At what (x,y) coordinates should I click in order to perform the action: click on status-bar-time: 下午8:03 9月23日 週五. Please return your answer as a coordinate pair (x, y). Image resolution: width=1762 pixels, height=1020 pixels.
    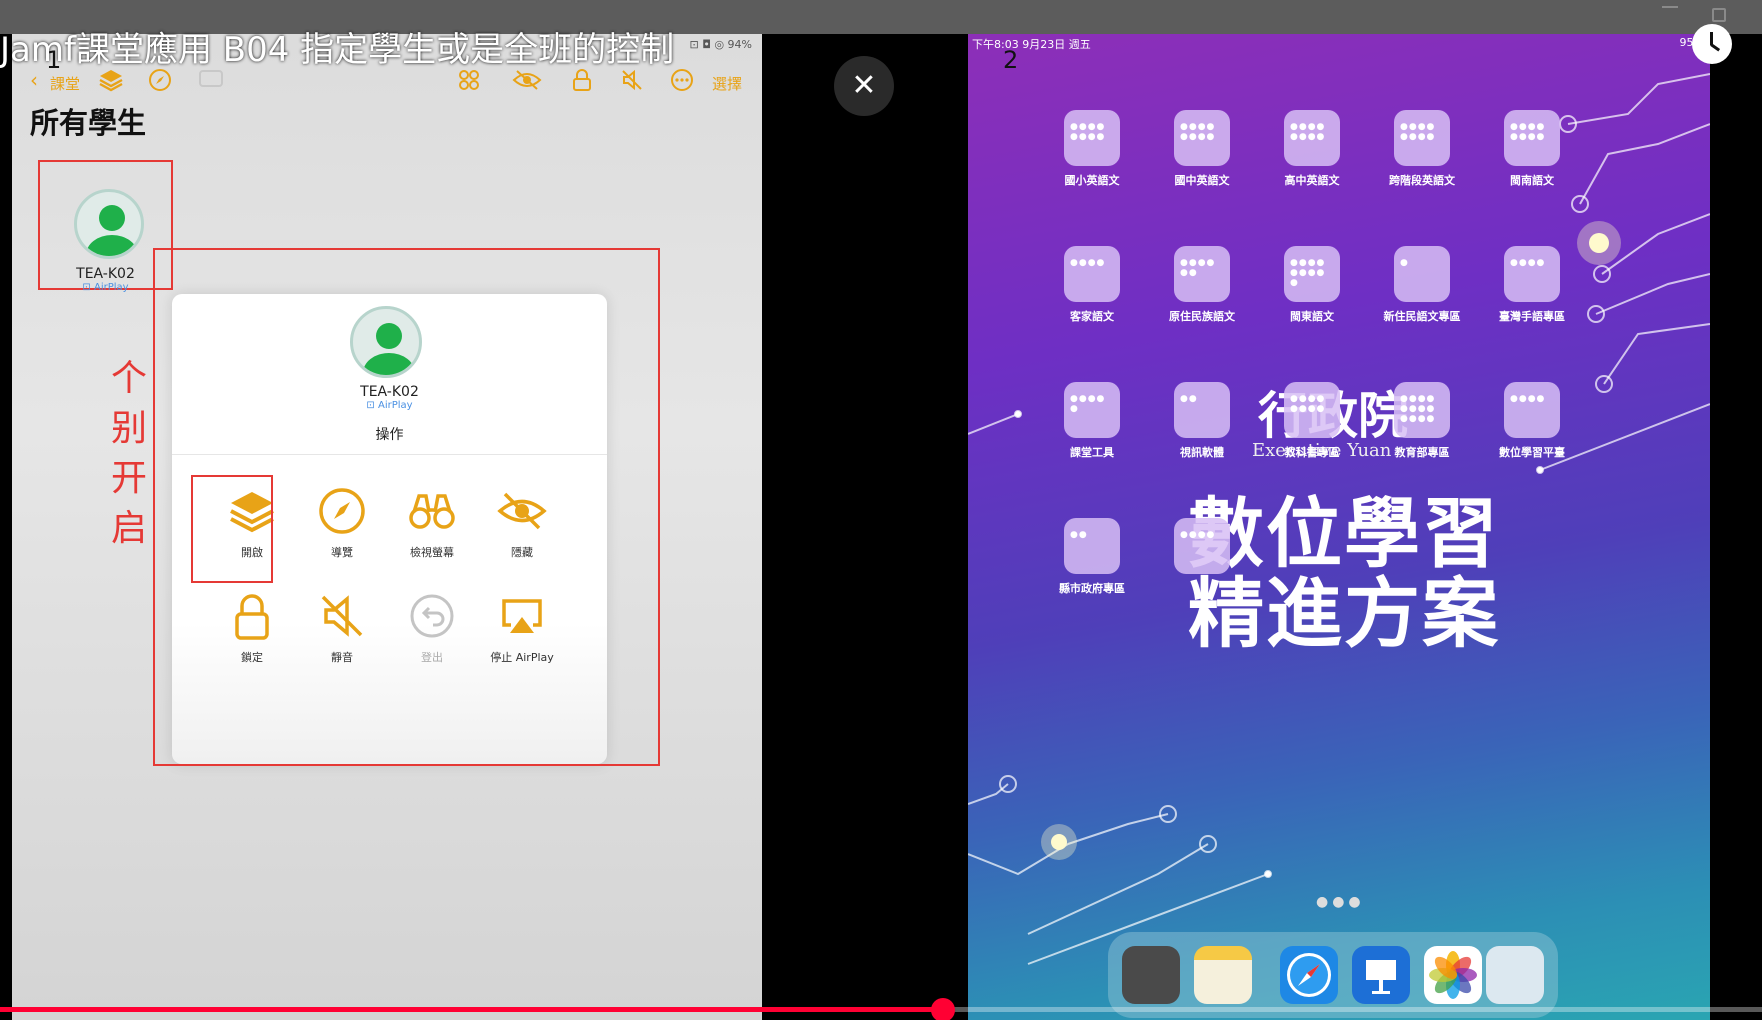
    Looking at the image, I should click on (1031, 44).